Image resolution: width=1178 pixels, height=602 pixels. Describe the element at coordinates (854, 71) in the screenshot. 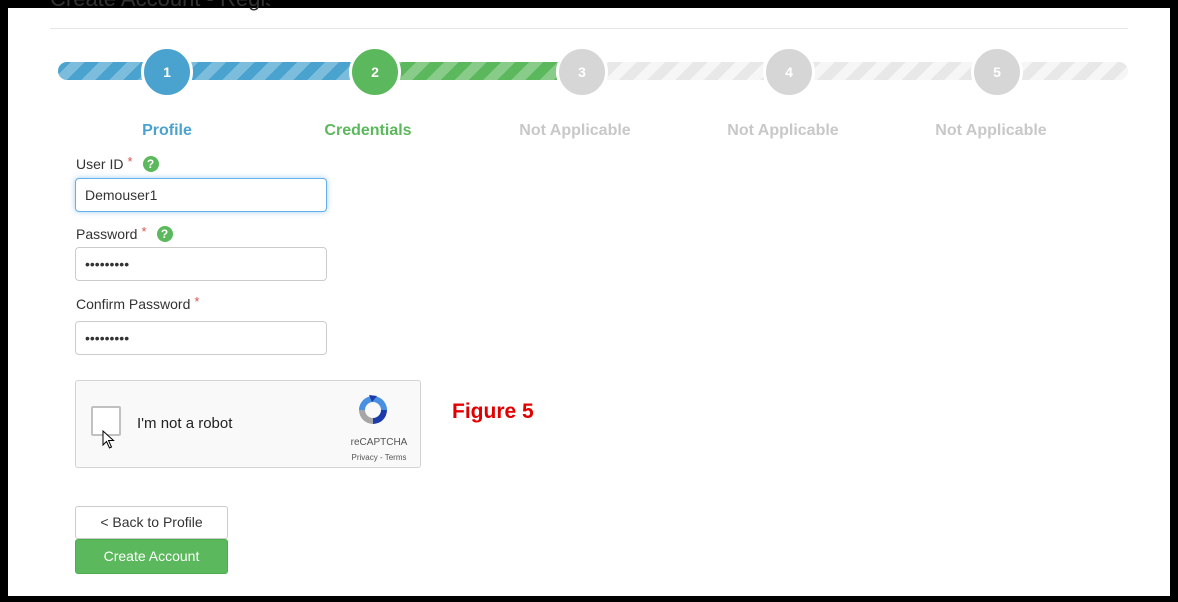

I see `progress-track-remaining` at that location.